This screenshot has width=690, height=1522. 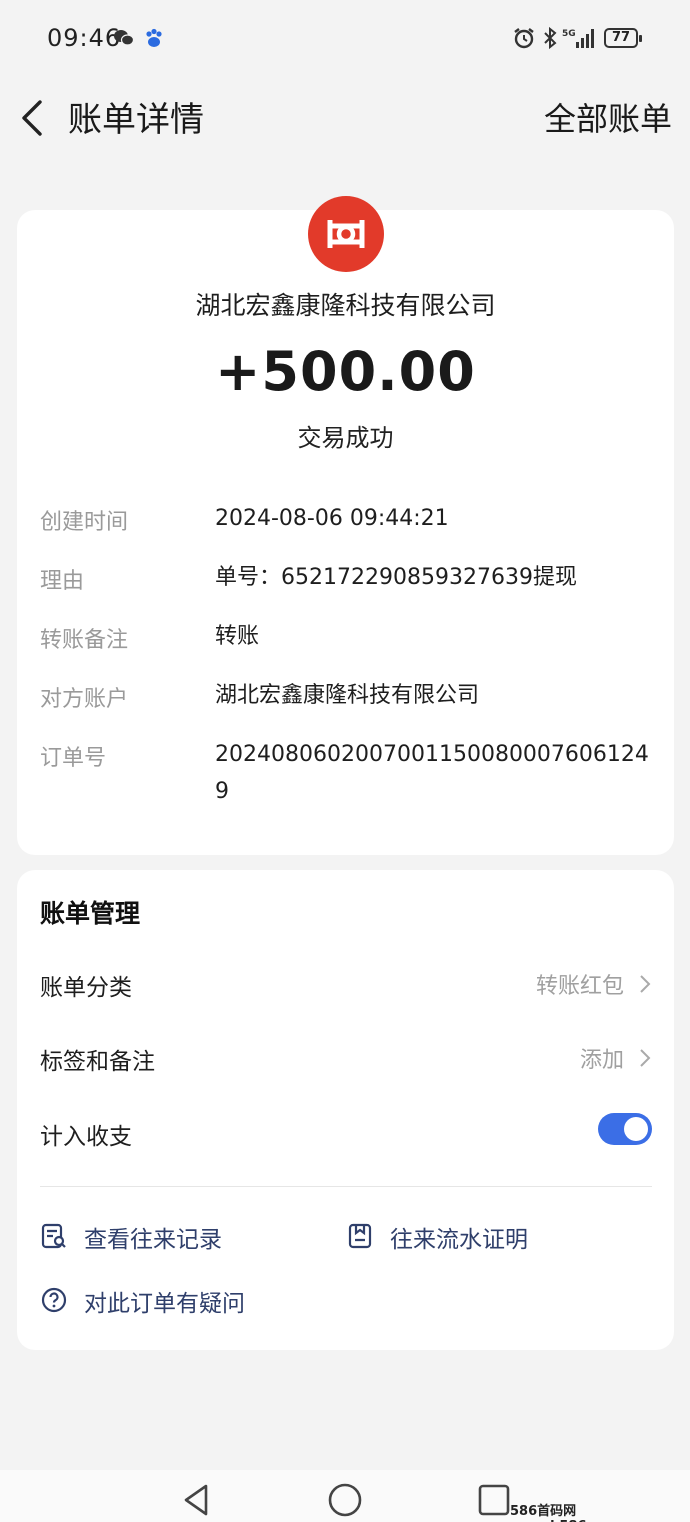 What do you see at coordinates (84, 38) in the screenshot?
I see `status-time: 09:46` at bounding box center [84, 38].